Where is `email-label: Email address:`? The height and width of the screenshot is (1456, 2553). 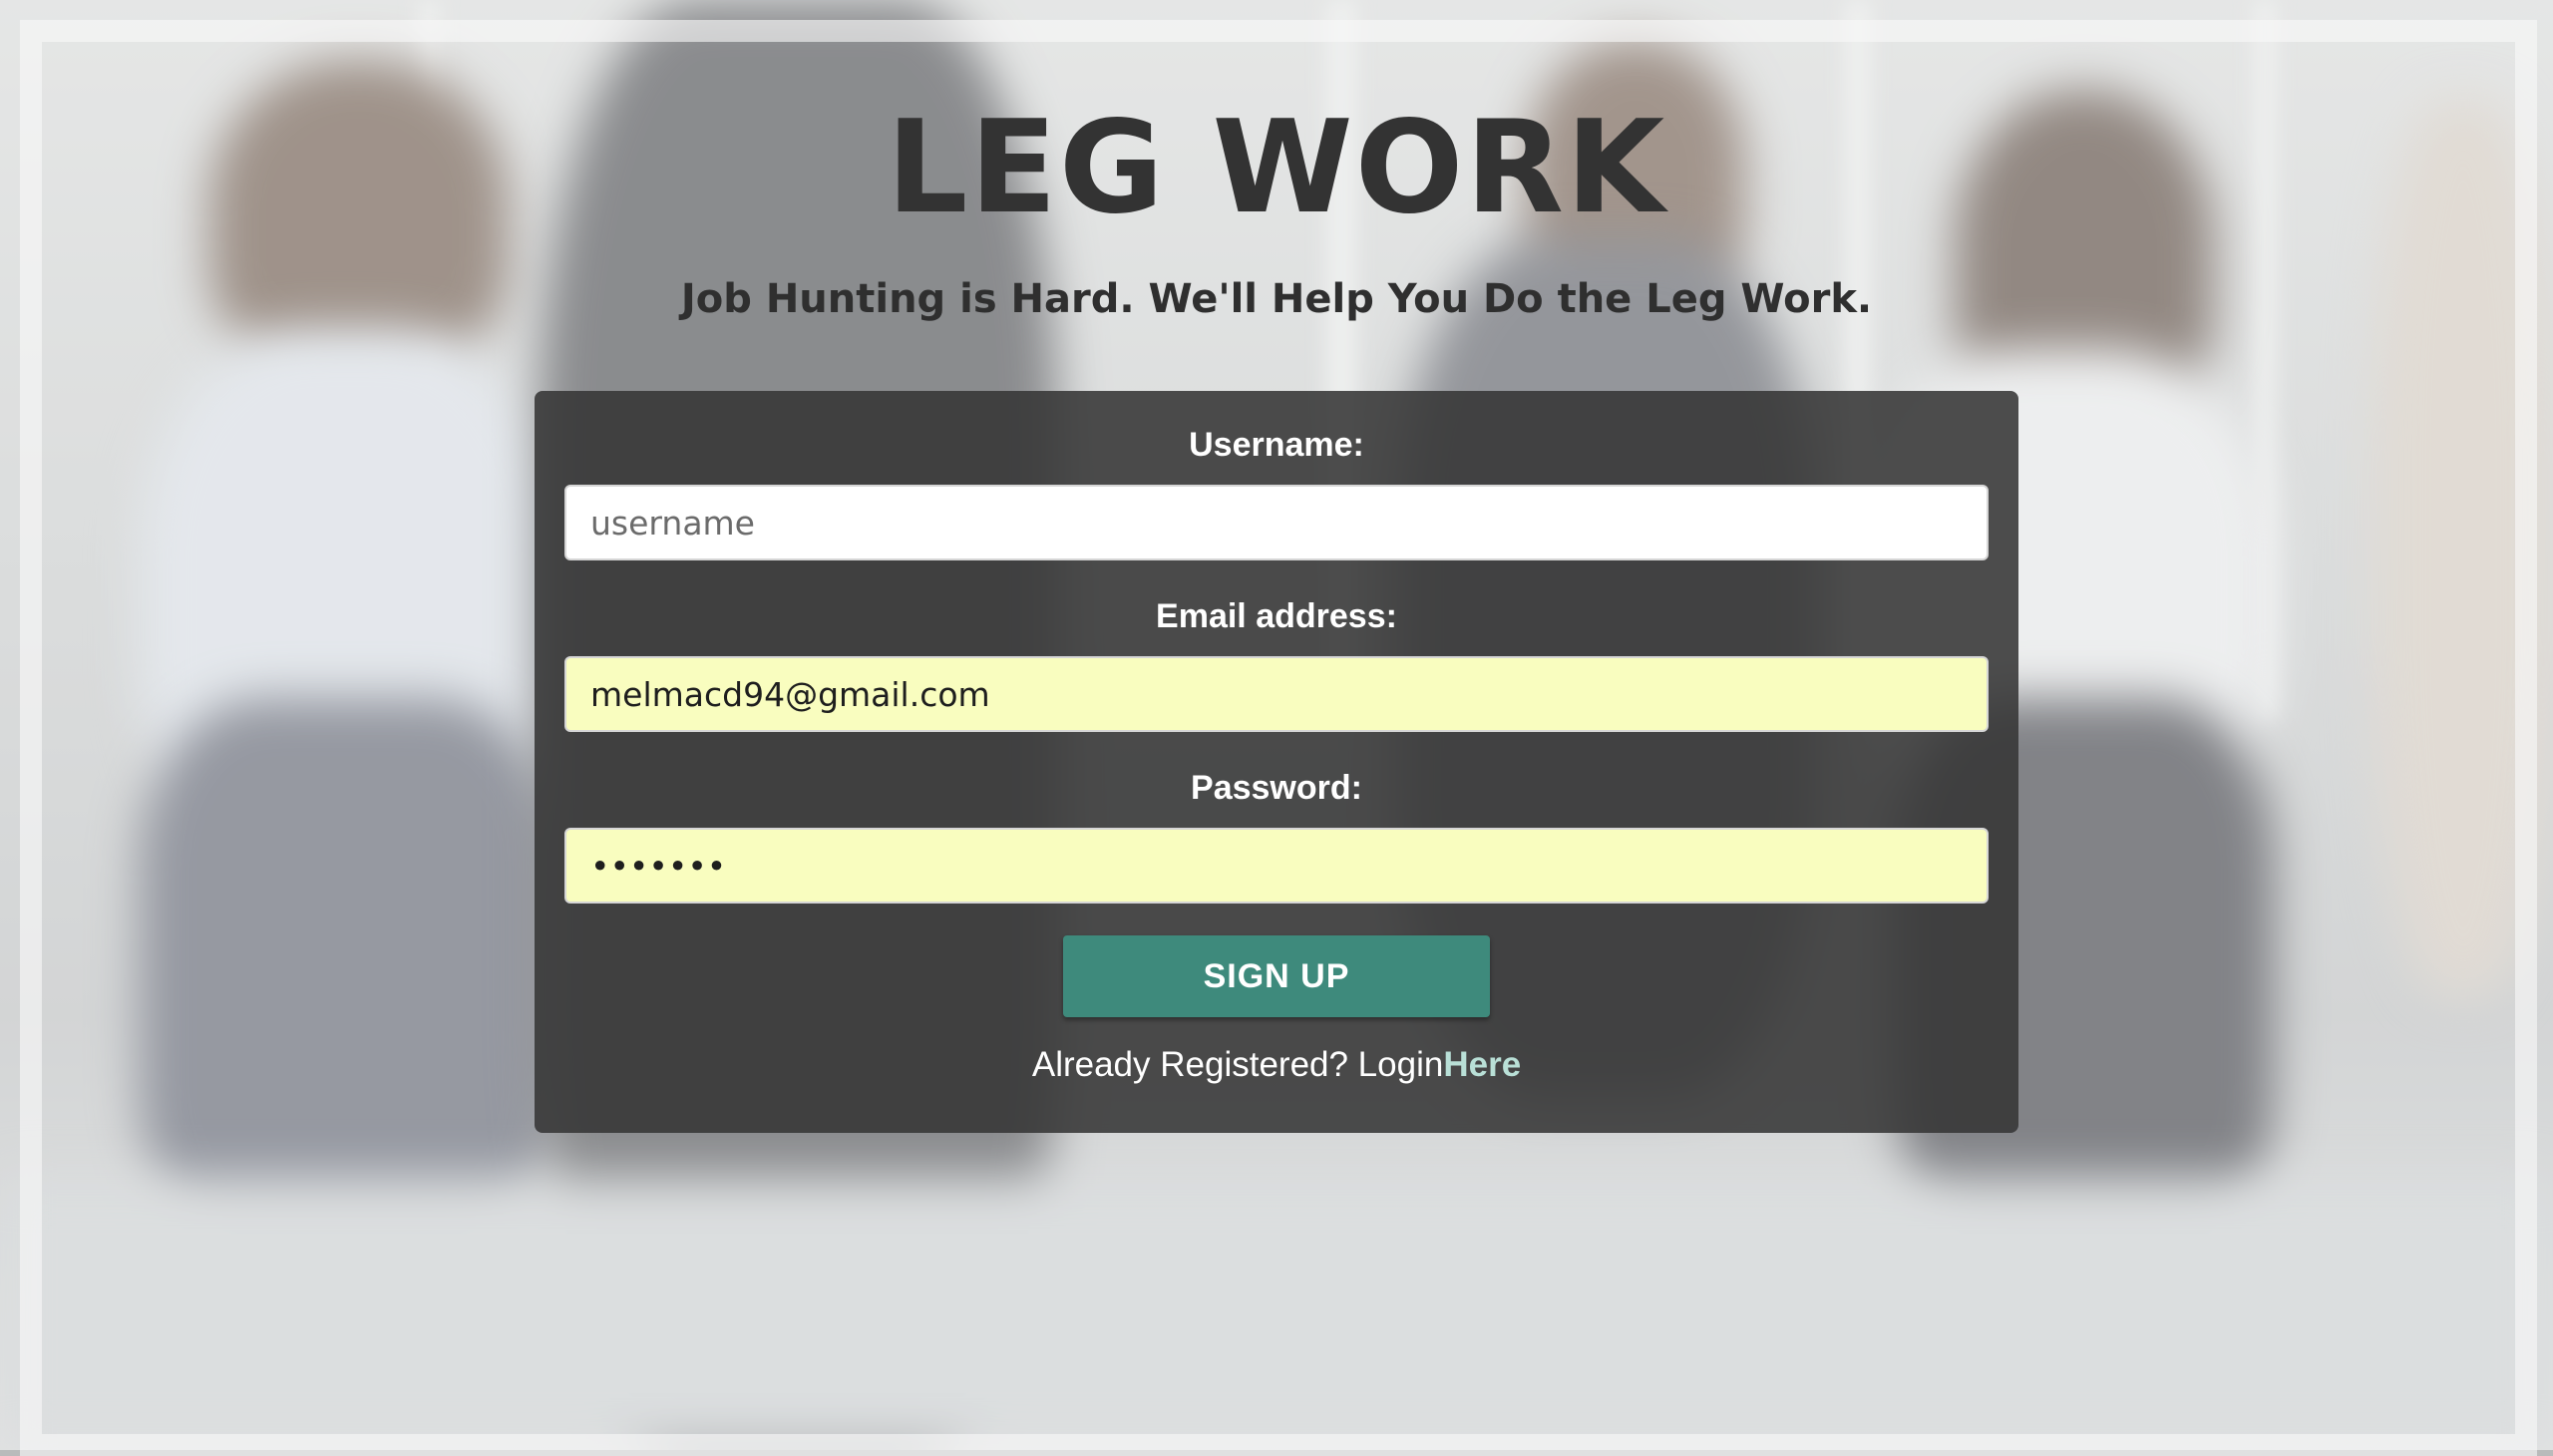 email-label: Email address: is located at coordinates (1276, 616).